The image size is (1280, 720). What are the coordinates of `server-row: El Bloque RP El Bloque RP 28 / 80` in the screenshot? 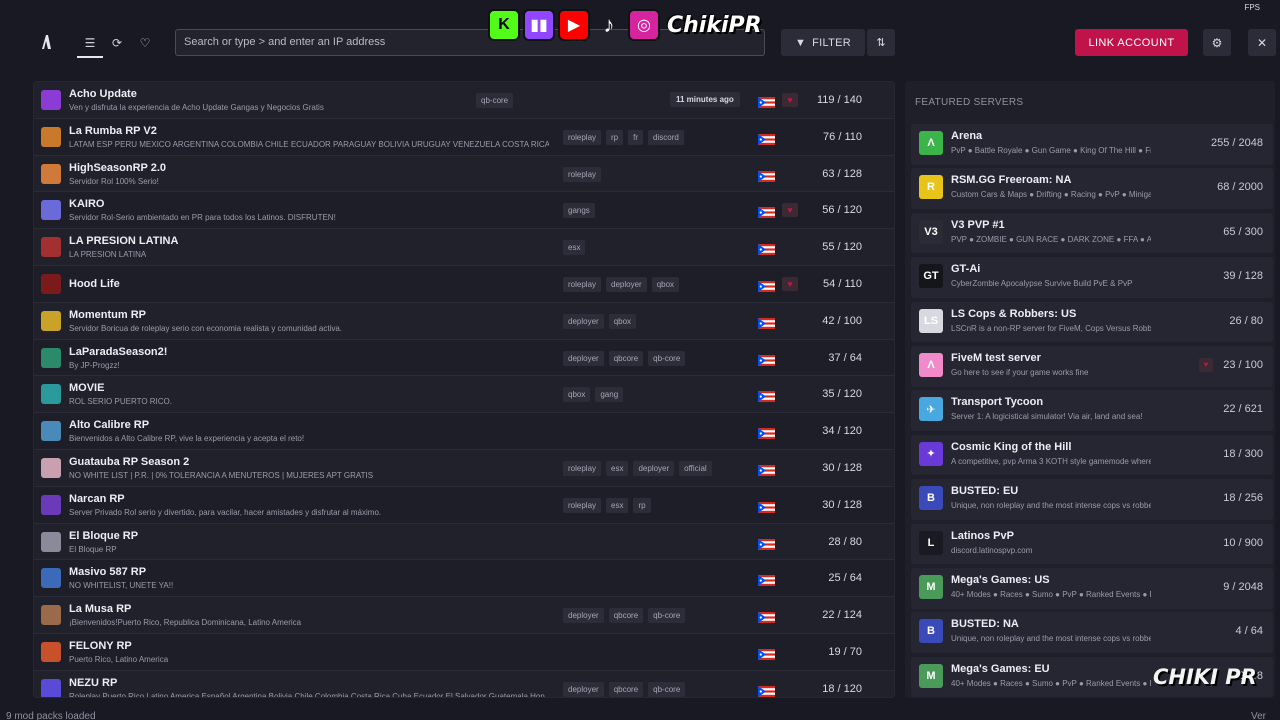 It's located at (464, 542).